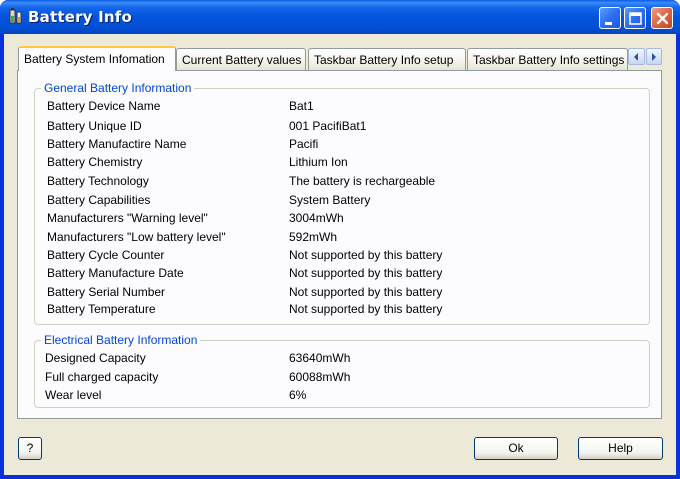 Image resolution: width=680 pixels, height=479 pixels. What do you see at coordinates (516, 448) in the screenshot?
I see `ok-button: Ok` at bounding box center [516, 448].